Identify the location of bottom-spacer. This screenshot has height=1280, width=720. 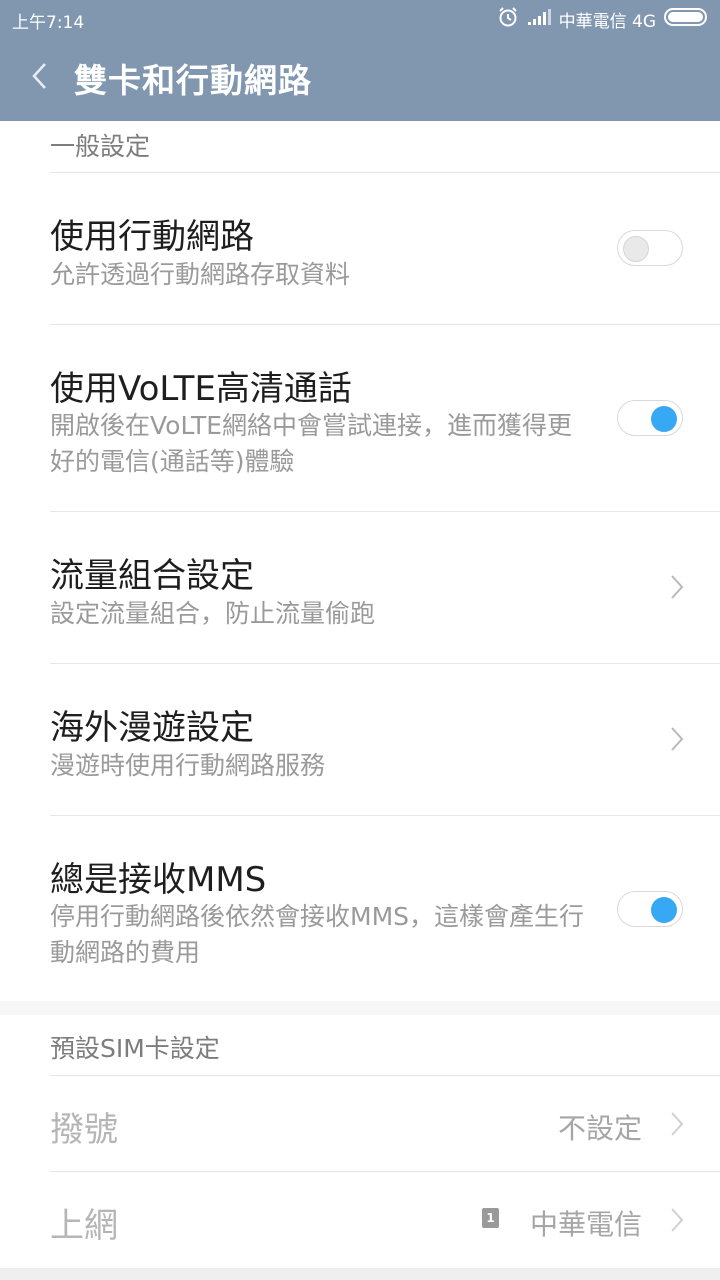
(360, 1274).